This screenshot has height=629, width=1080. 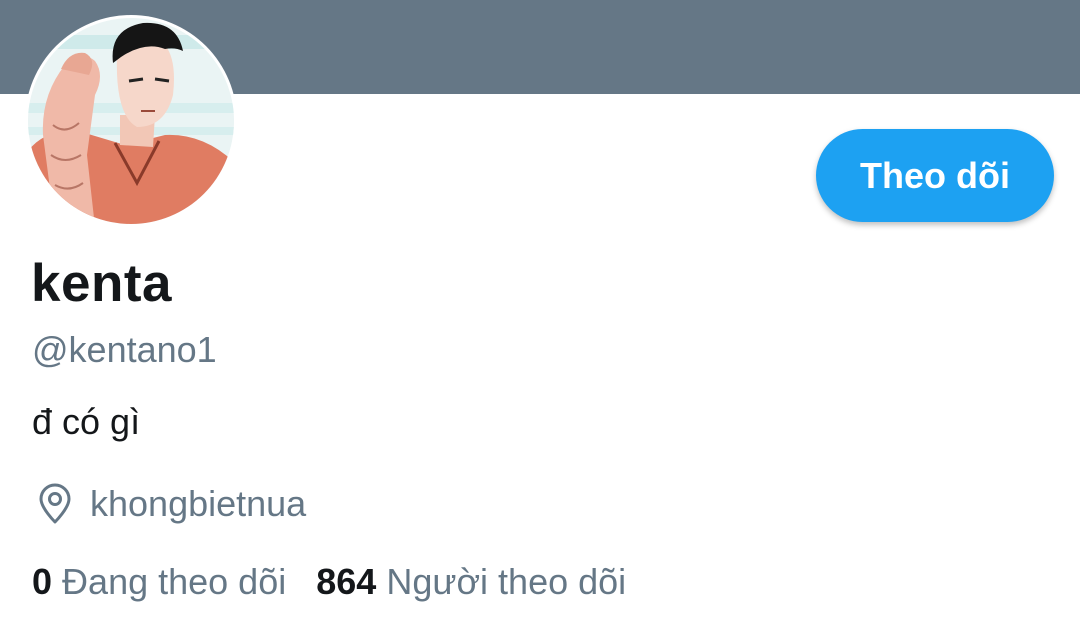 I want to click on following-stat: 0 Đang theo dõi, so click(x=159, y=581).